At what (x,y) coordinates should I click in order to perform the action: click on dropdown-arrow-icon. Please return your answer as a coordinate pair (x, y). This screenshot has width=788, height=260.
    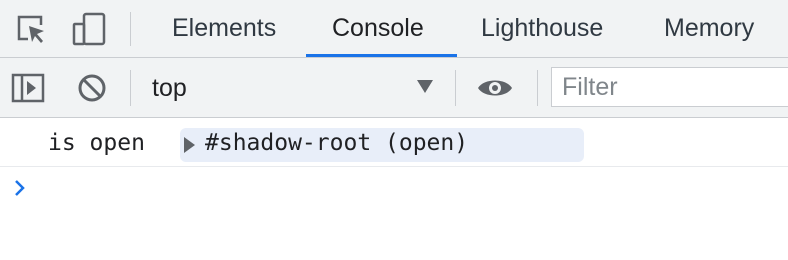
    Looking at the image, I should click on (425, 86).